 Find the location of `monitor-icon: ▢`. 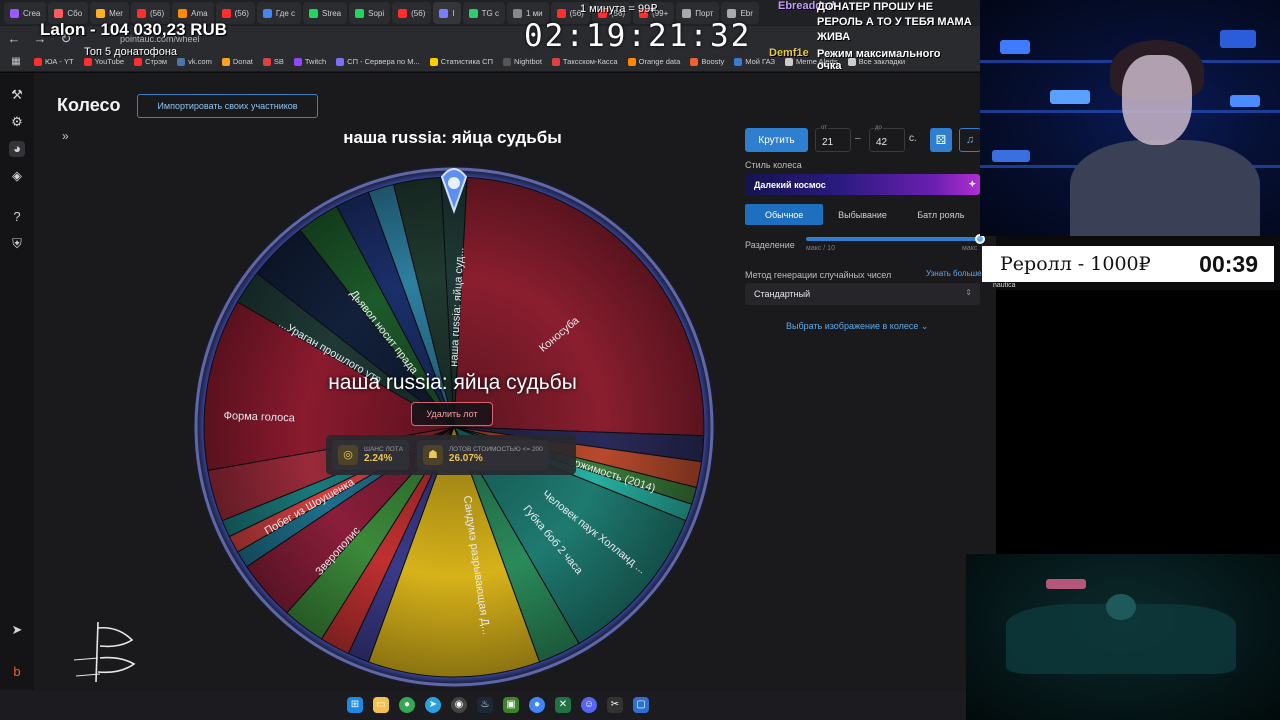

monitor-icon: ▢ is located at coordinates (641, 705).